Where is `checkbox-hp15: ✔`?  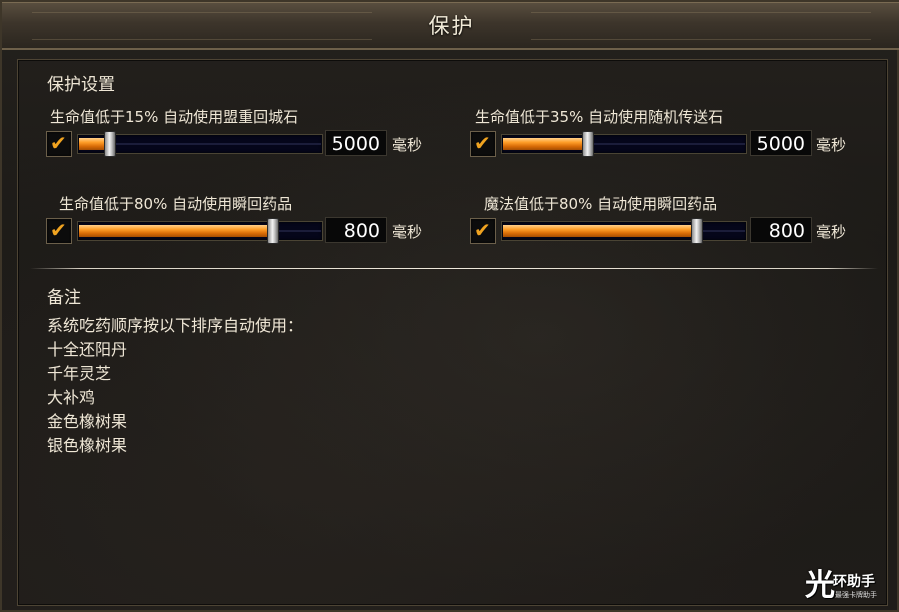
checkbox-hp15: ✔ is located at coordinates (59, 144).